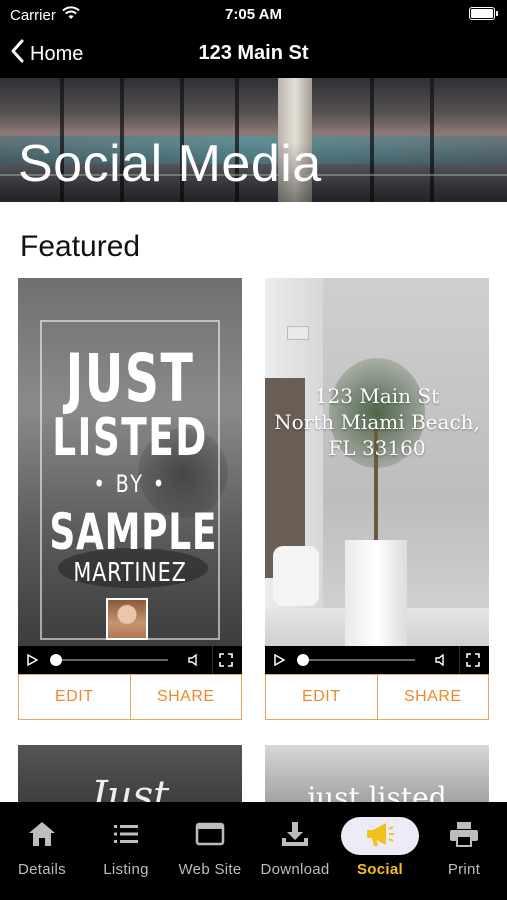  What do you see at coordinates (380, 834) in the screenshot?
I see `megaphone-icon` at bounding box center [380, 834].